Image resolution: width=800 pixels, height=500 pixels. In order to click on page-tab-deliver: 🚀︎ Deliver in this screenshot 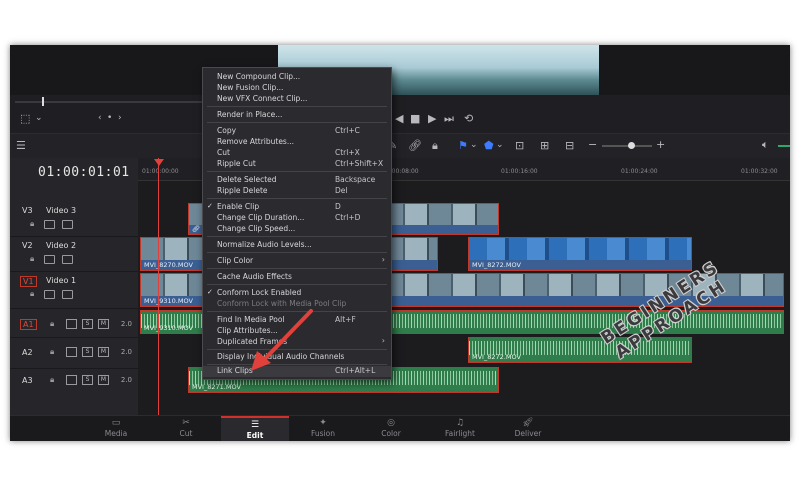, I will do `click(528, 428)`.